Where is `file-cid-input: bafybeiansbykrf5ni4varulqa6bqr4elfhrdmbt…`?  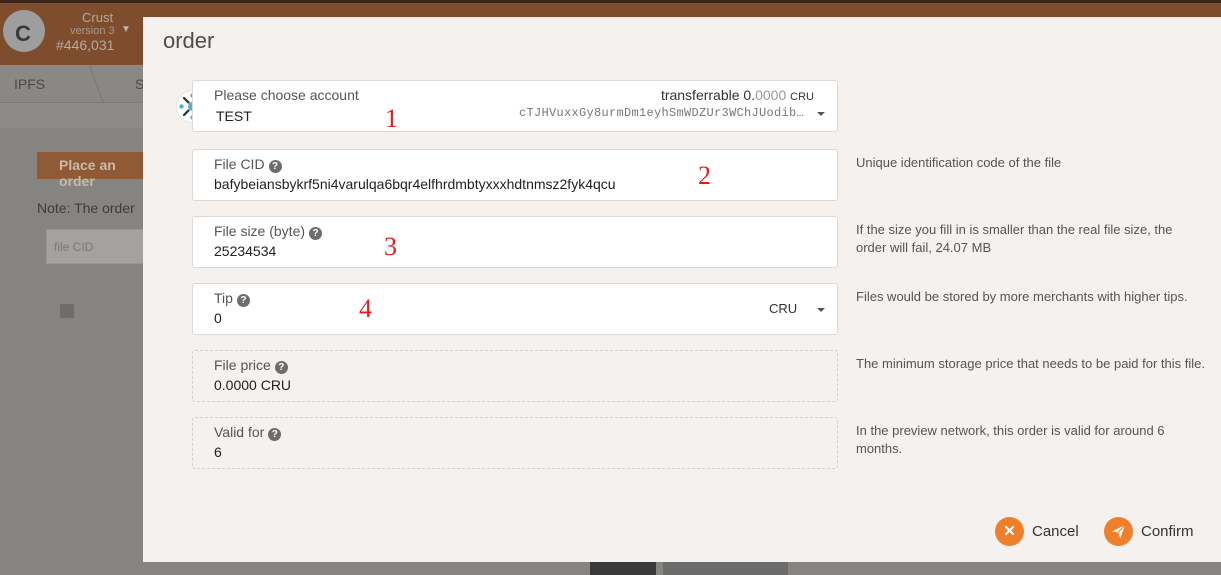
file-cid-input: bafybeiansbykrf5ni4varulqa6bqr4elfhrdmbt… is located at coordinates (415, 184).